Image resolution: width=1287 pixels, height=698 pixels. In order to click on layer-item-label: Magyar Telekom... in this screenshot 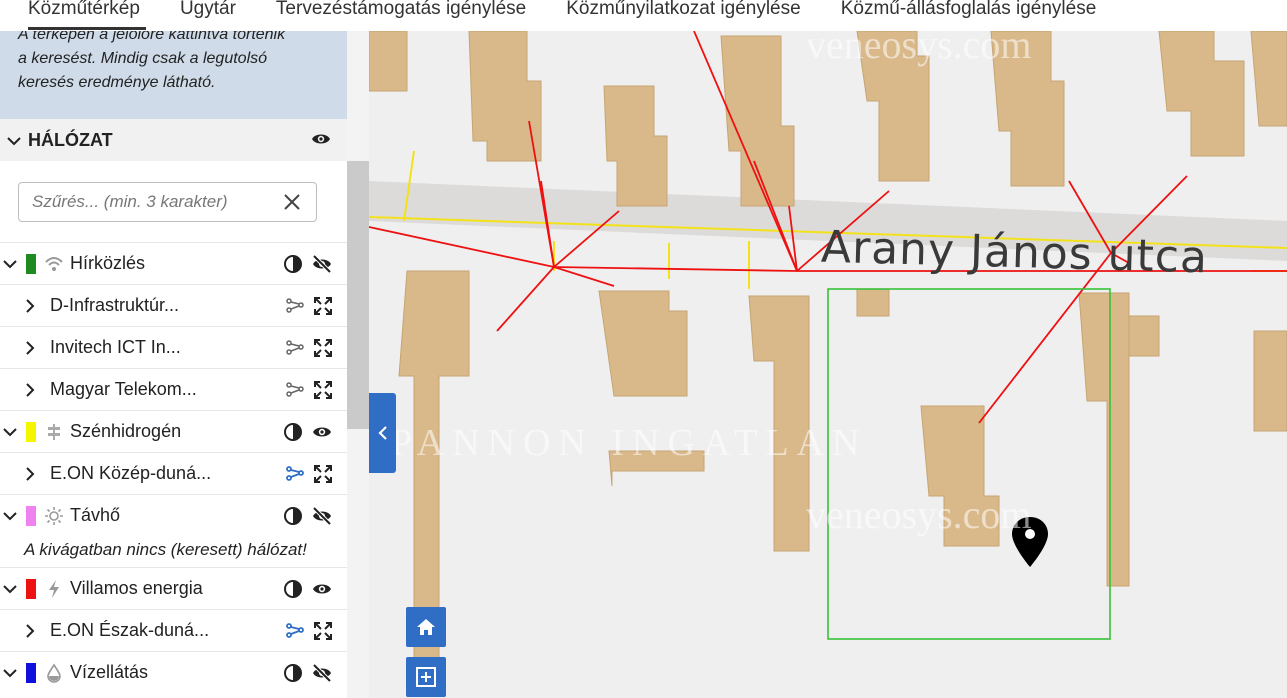, I will do `click(123, 389)`.